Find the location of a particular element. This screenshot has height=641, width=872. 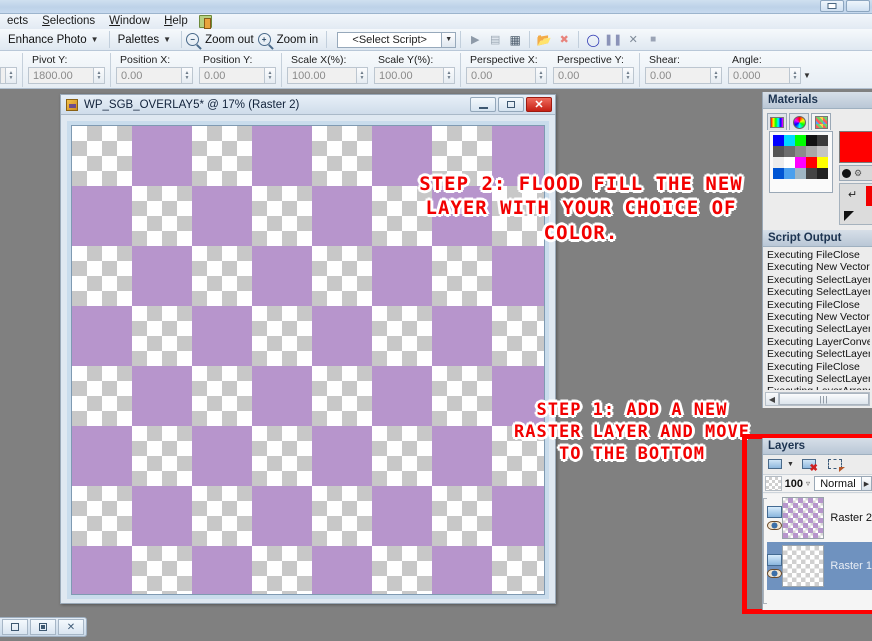

document-maximize-button is located at coordinates (511, 104).